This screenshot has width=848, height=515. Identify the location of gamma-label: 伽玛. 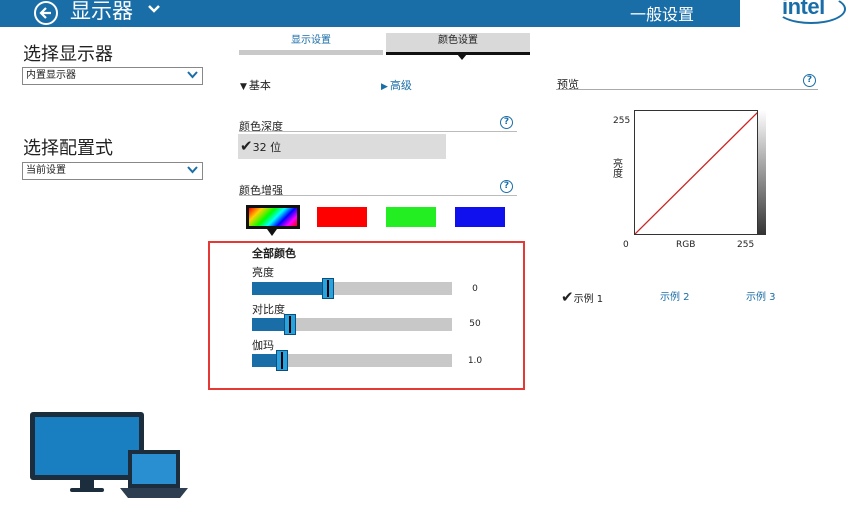
(263, 345).